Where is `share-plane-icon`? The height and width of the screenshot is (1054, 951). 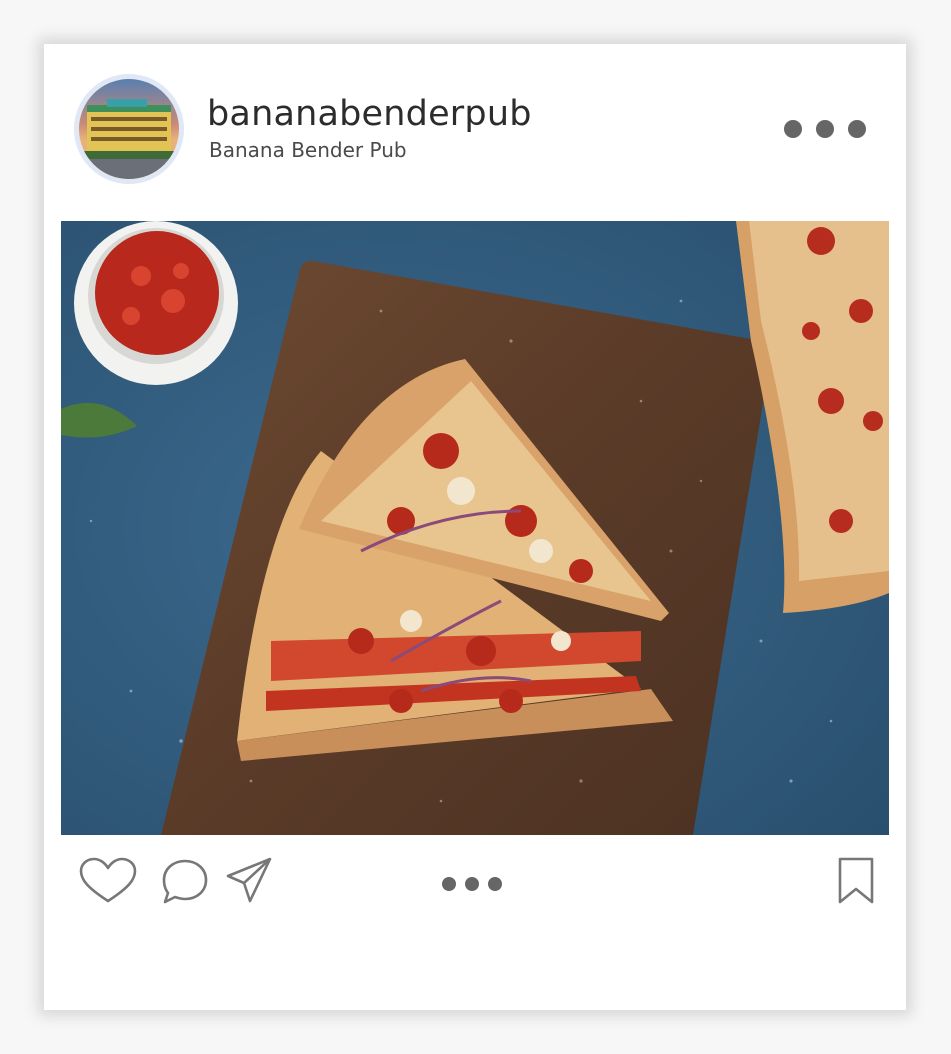
share-plane-icon is located at coordinates (249, 881).